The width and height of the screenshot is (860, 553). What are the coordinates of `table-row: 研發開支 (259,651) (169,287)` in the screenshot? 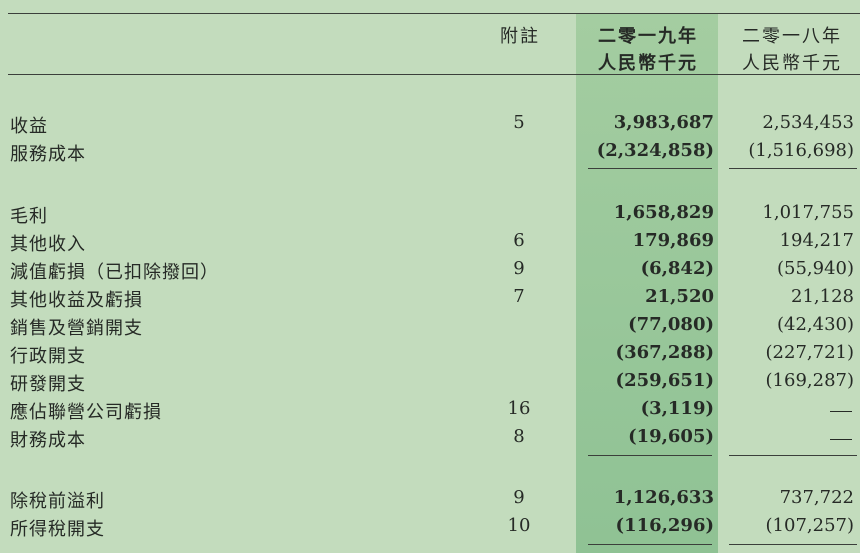 It's located at (430, 384).